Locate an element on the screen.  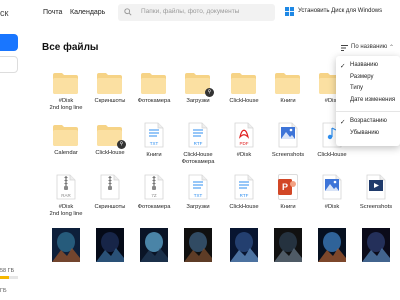
search-input: Папки, файлы, фото, документы is located at coordinates (196, 12).